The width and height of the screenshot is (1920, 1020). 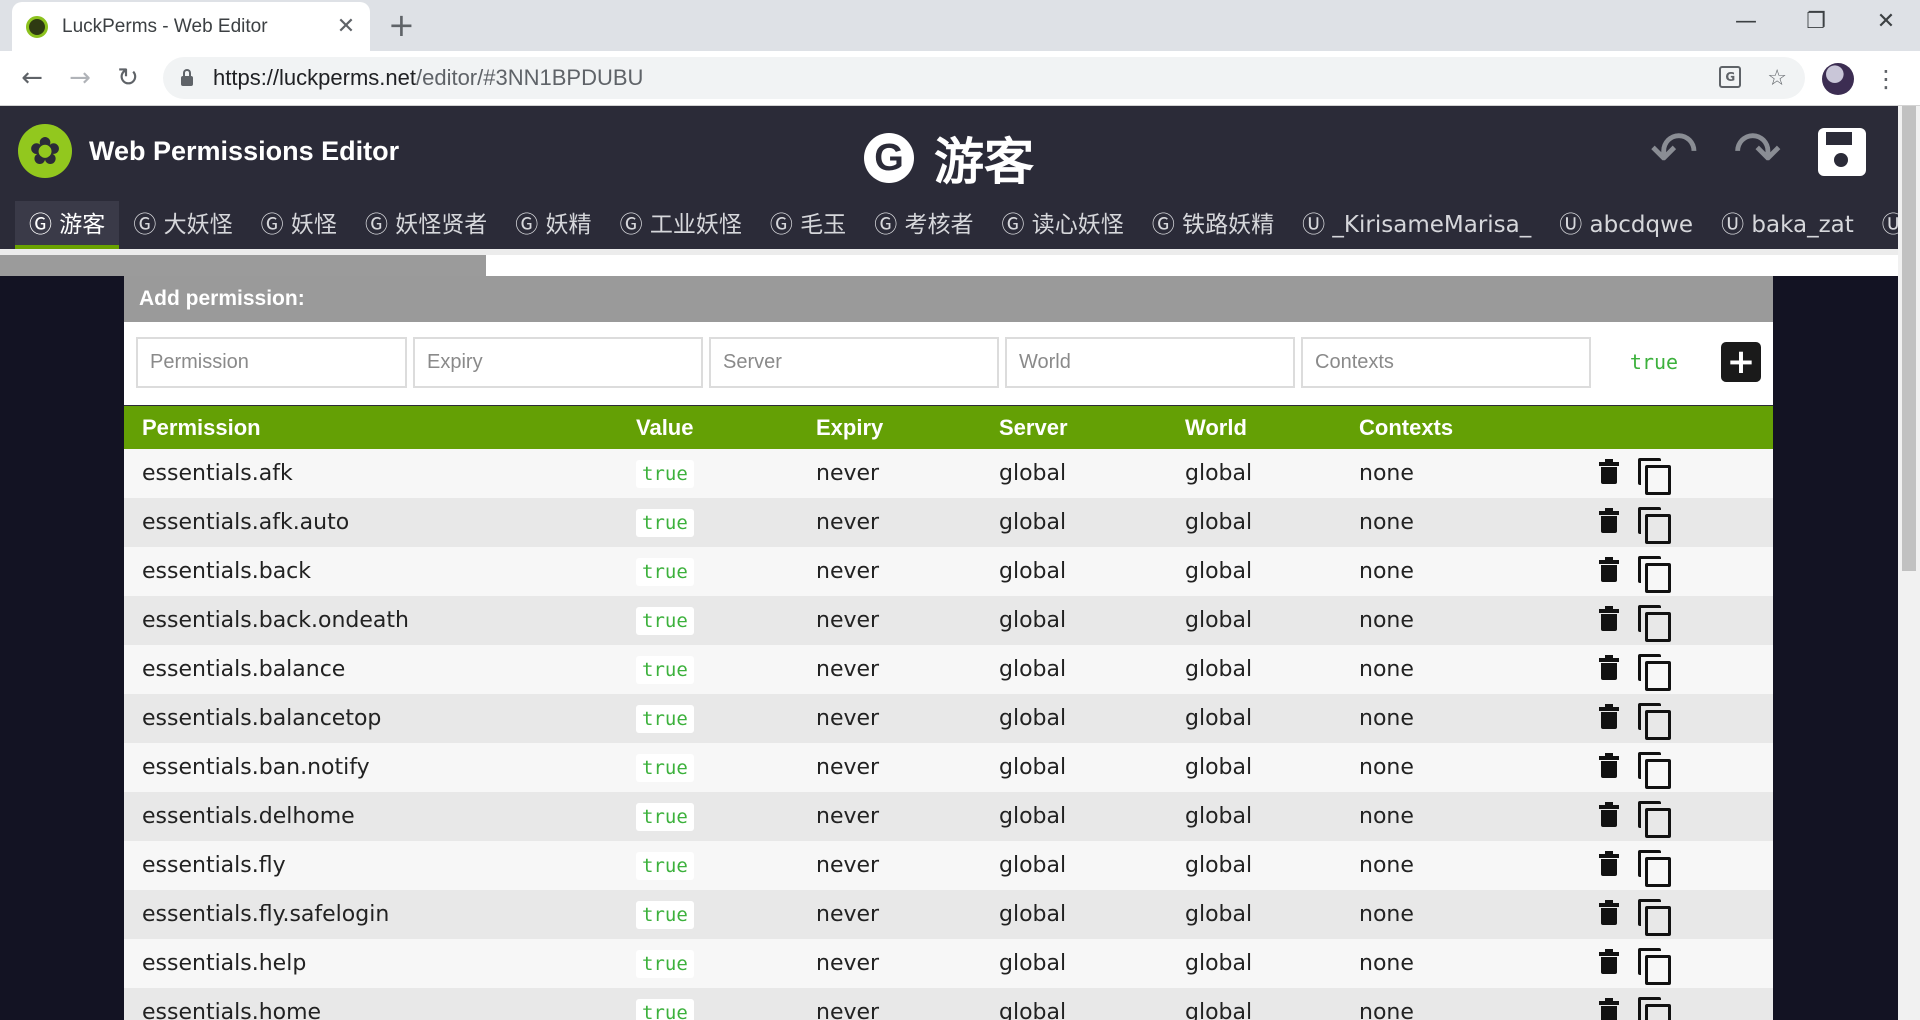 What do you see at coordinates (1730, 76) in the screenshot?
I see `translate-icon: G` at bounding box center [1730, 76].